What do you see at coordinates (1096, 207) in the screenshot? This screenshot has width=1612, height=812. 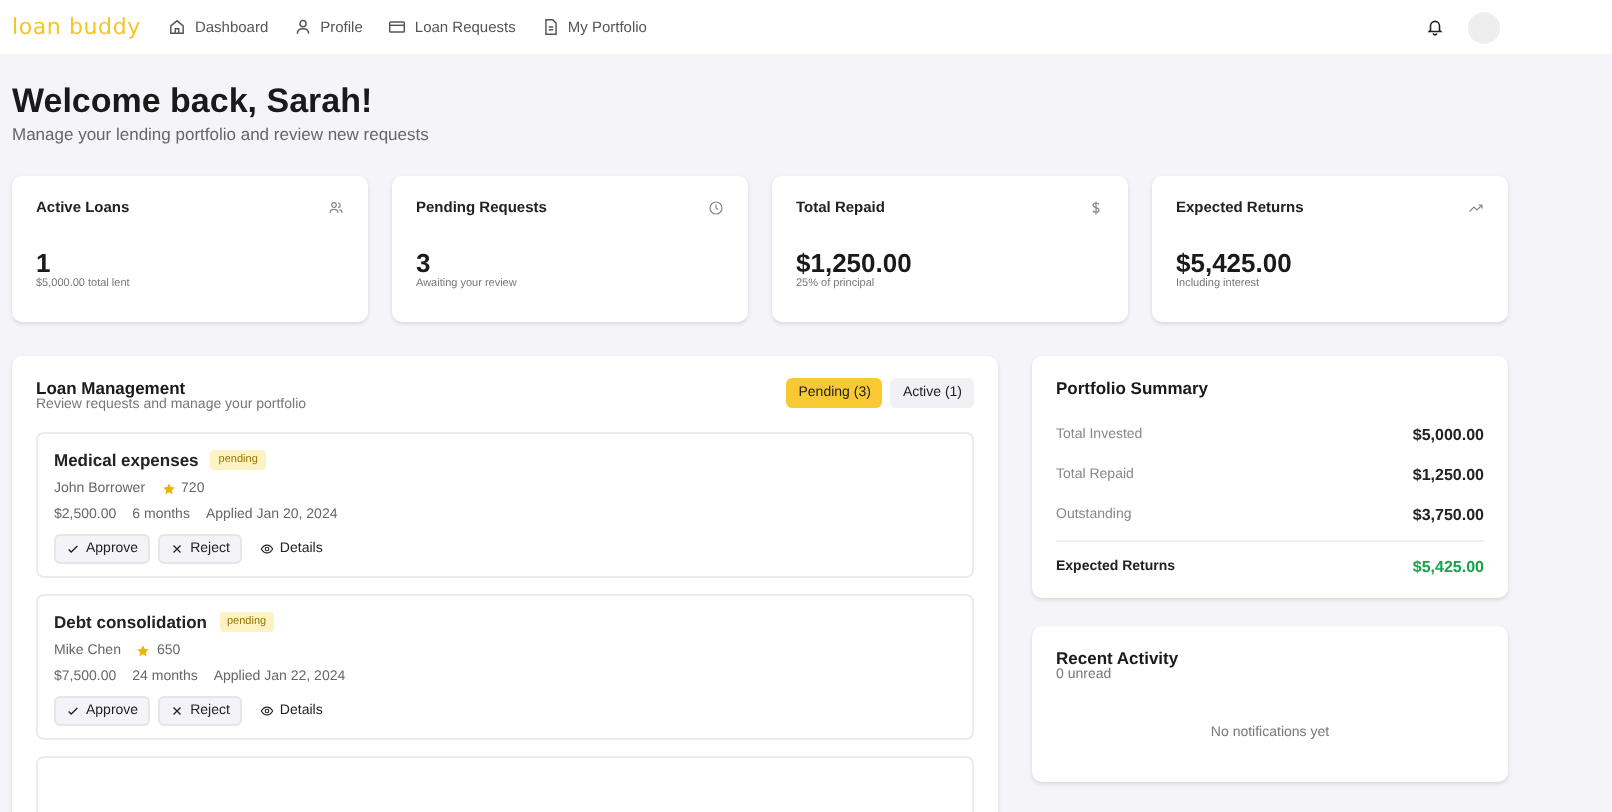 I see `dollar-icon` at bounding box center [1096, 207].